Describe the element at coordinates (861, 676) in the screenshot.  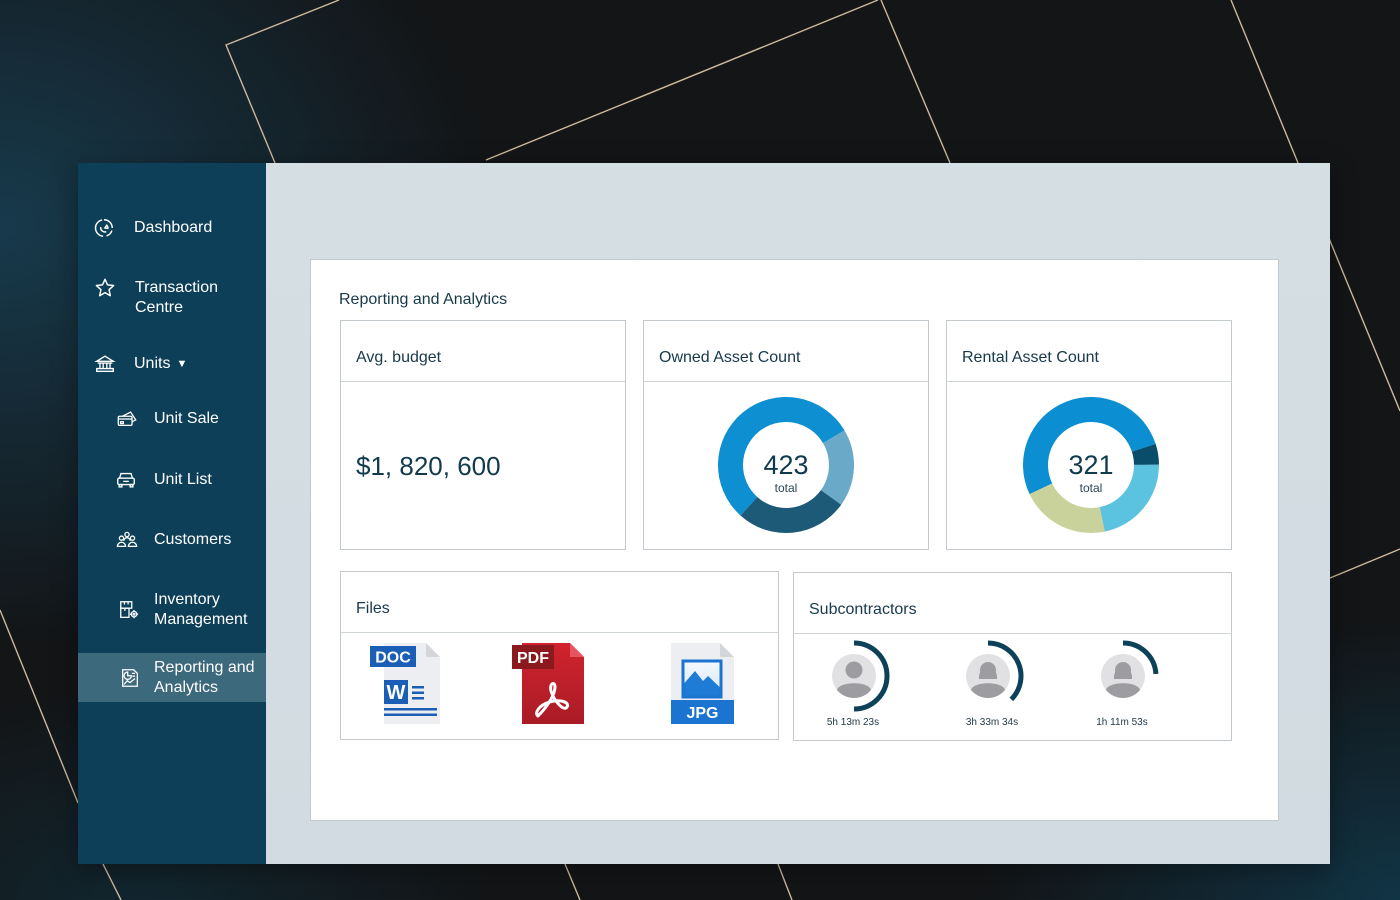
I see `male-avatar-icon` at that location.